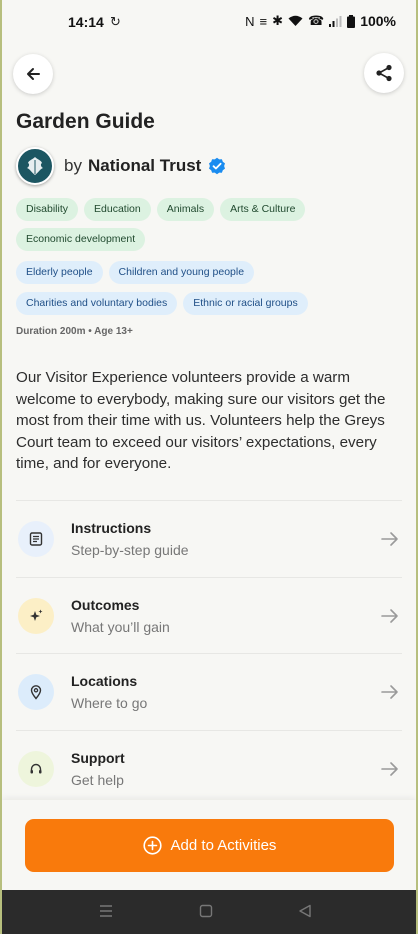 Image resolution: width=418 pixels, height=934 pixels. Describe the element at coordinates (295, 20) in the screenshot. I see `wifi-icon` at that location.